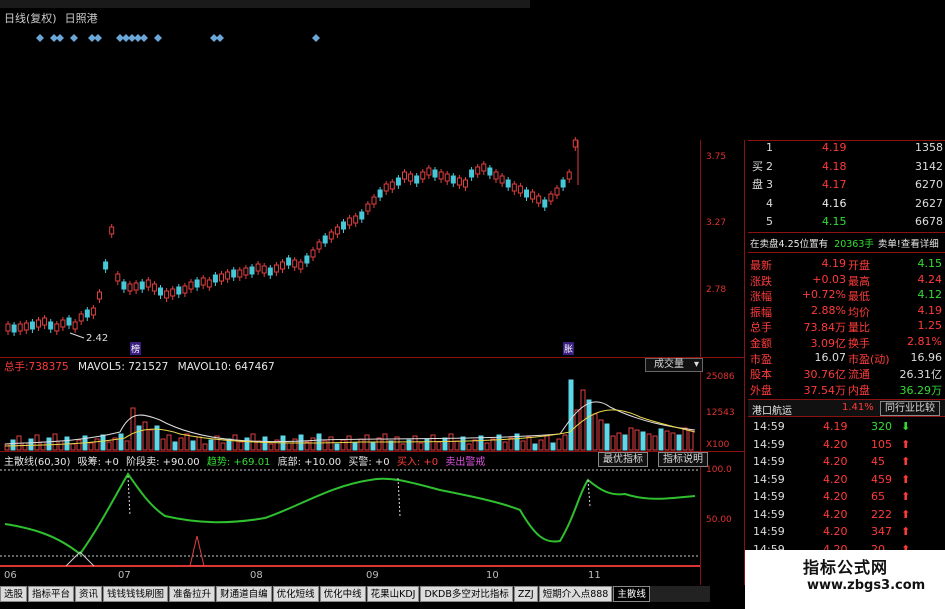 The image size is (945, 609). I want to click on price-tick: 3.27, so click(716, 223).